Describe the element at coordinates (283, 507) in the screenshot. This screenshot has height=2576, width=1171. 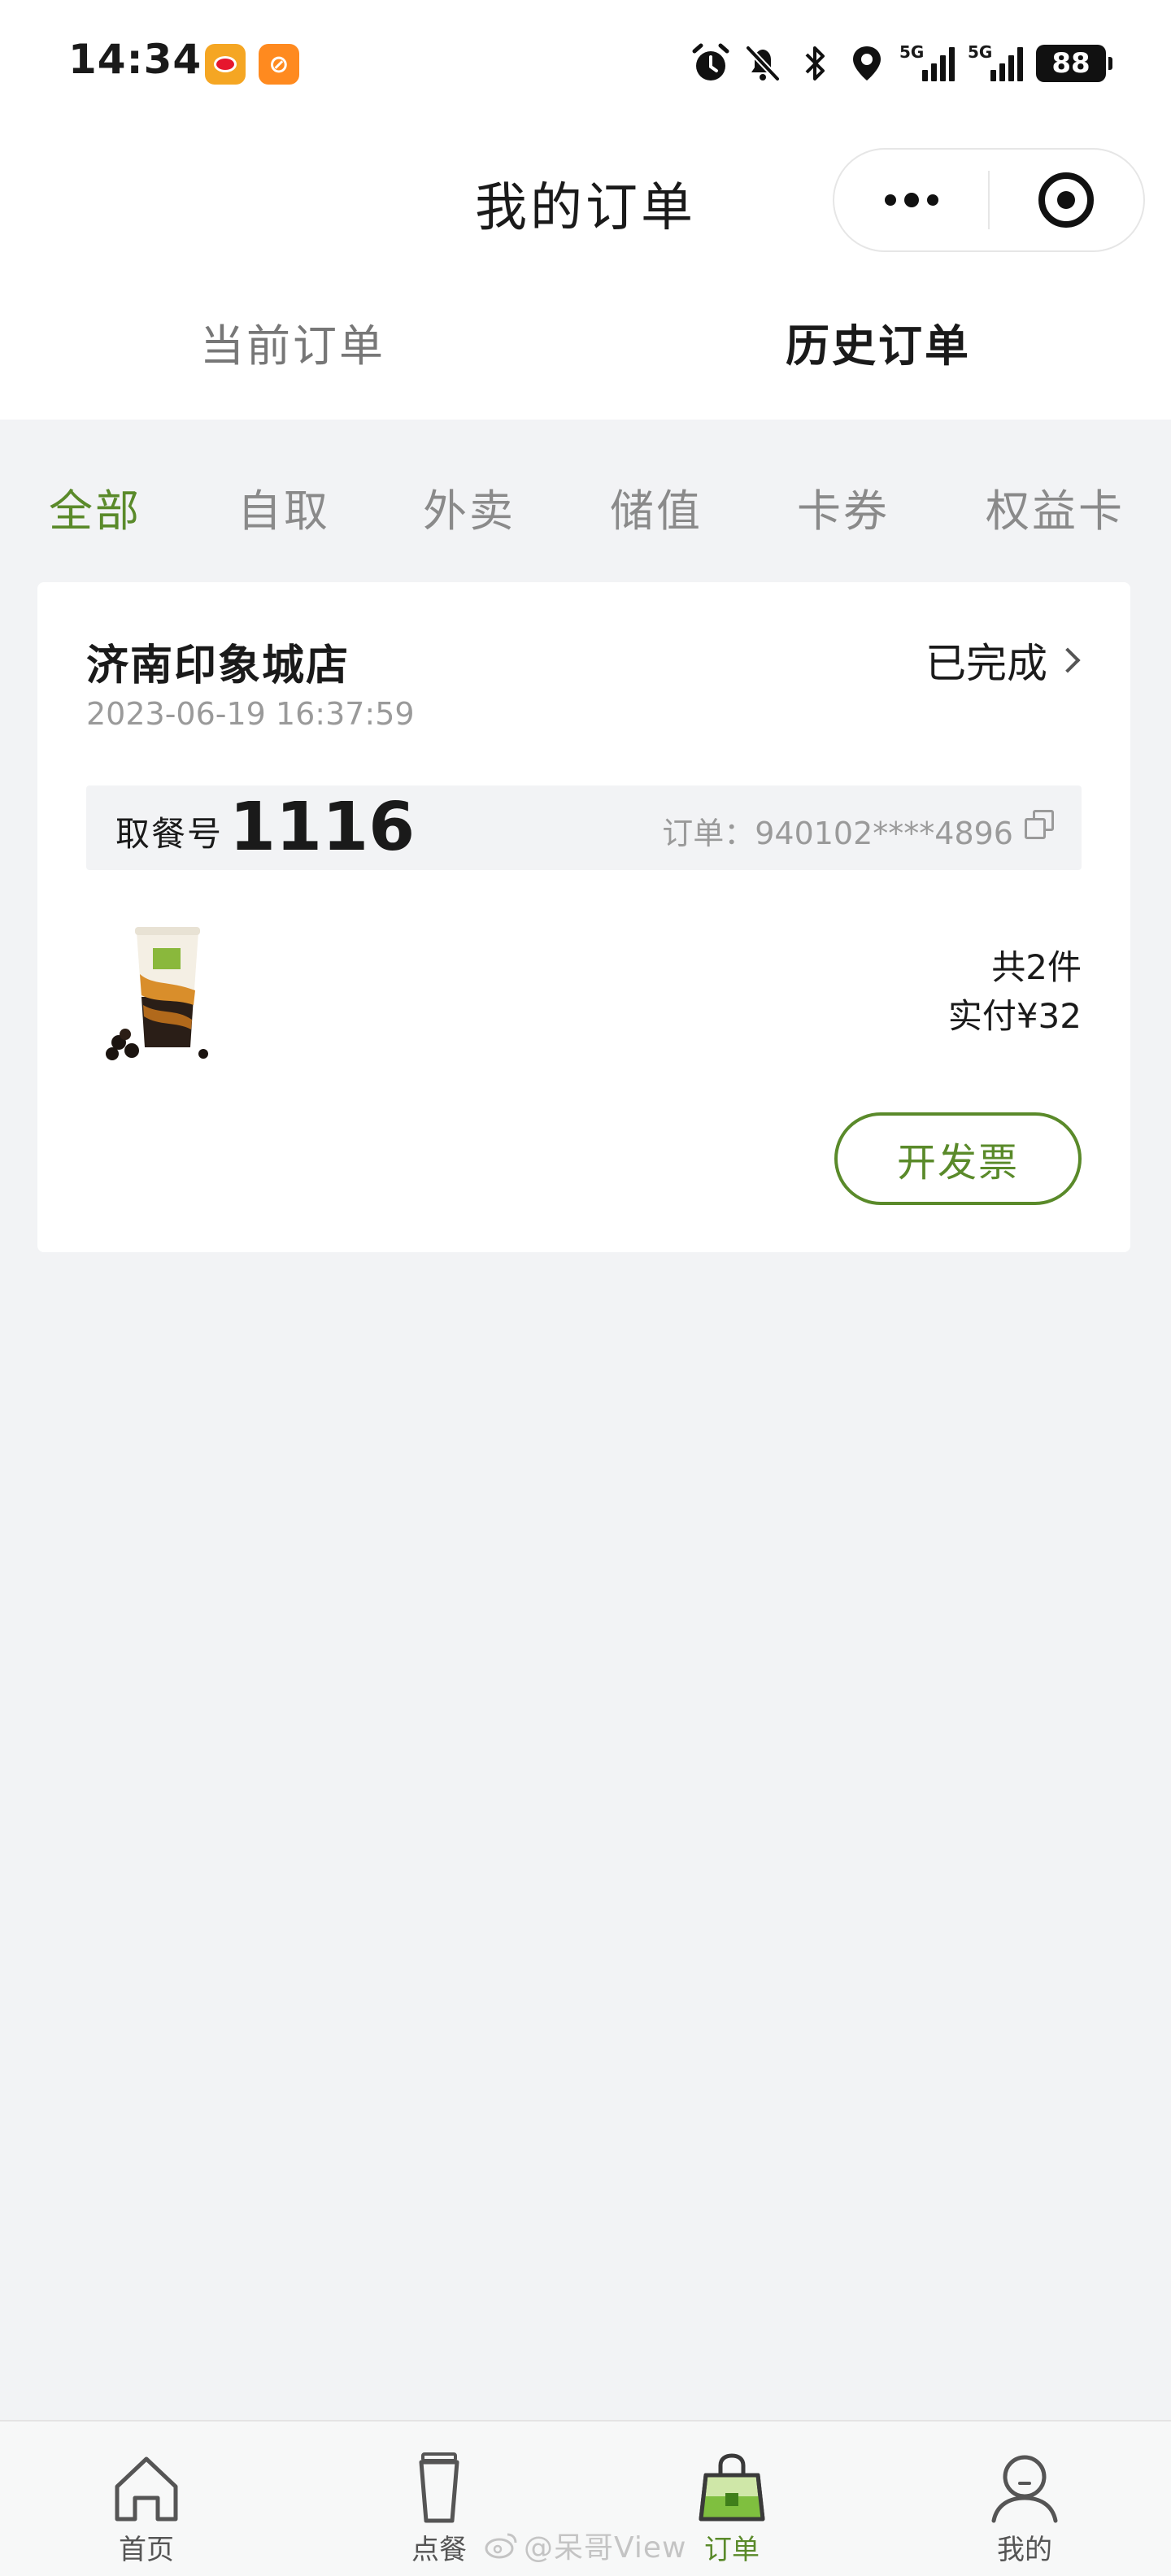
I see `filter-pickup: 自取` at that location.